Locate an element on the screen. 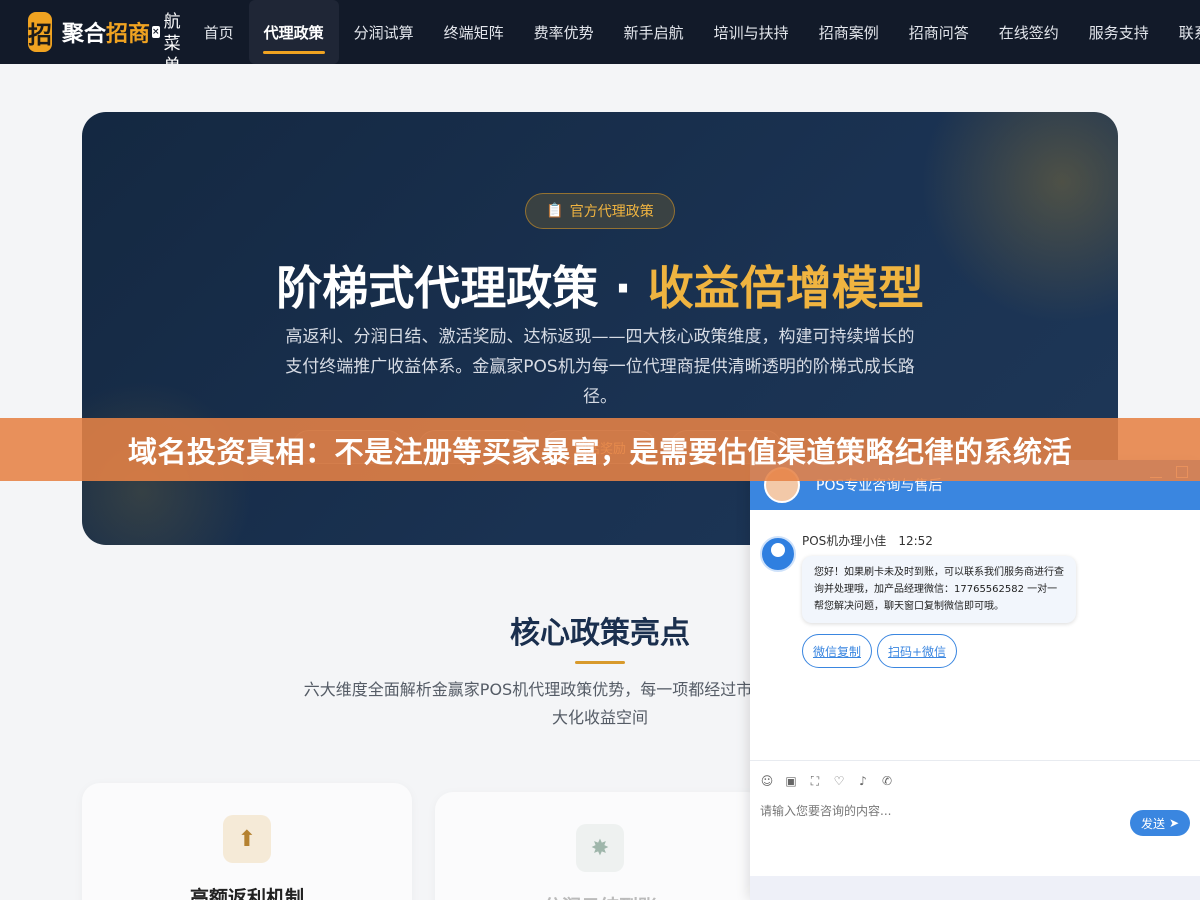 This screenshot has height=900, width=1200. chat-footer is located at coordinates (975, 888).